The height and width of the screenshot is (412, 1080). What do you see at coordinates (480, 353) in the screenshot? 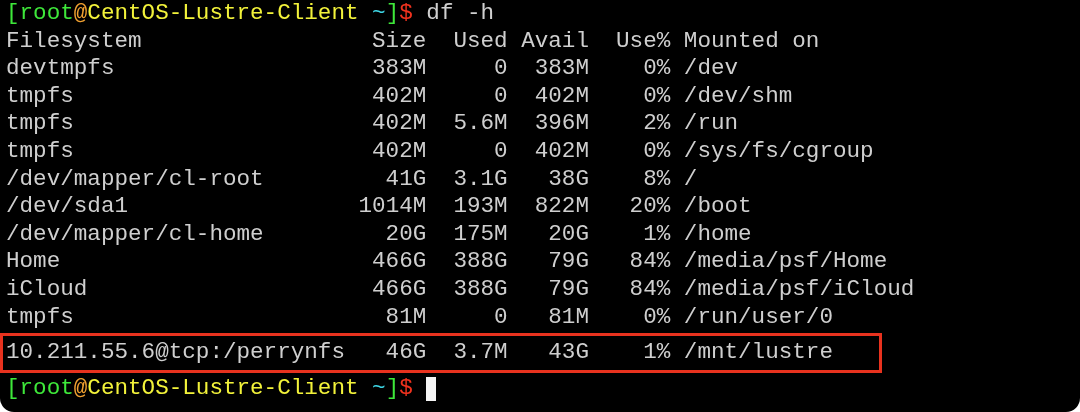
I see `table-cell-text: 3.7M` at bounding box center [480, 353].